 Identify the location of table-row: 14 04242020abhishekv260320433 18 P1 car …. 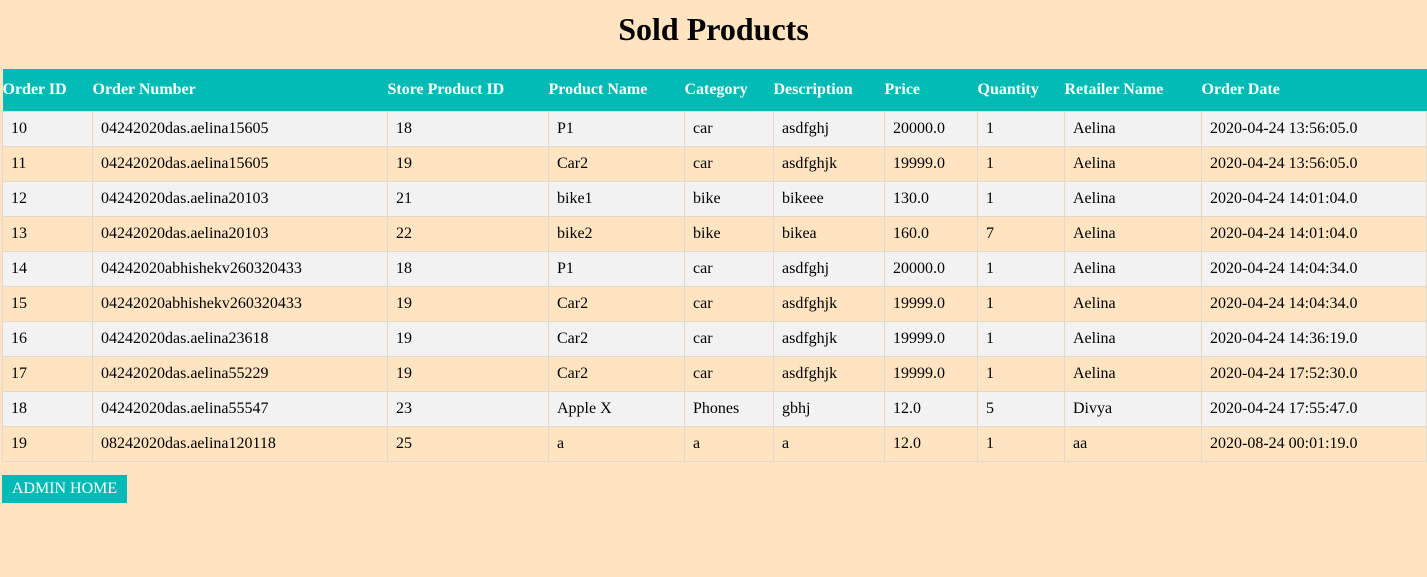
(714, 268).